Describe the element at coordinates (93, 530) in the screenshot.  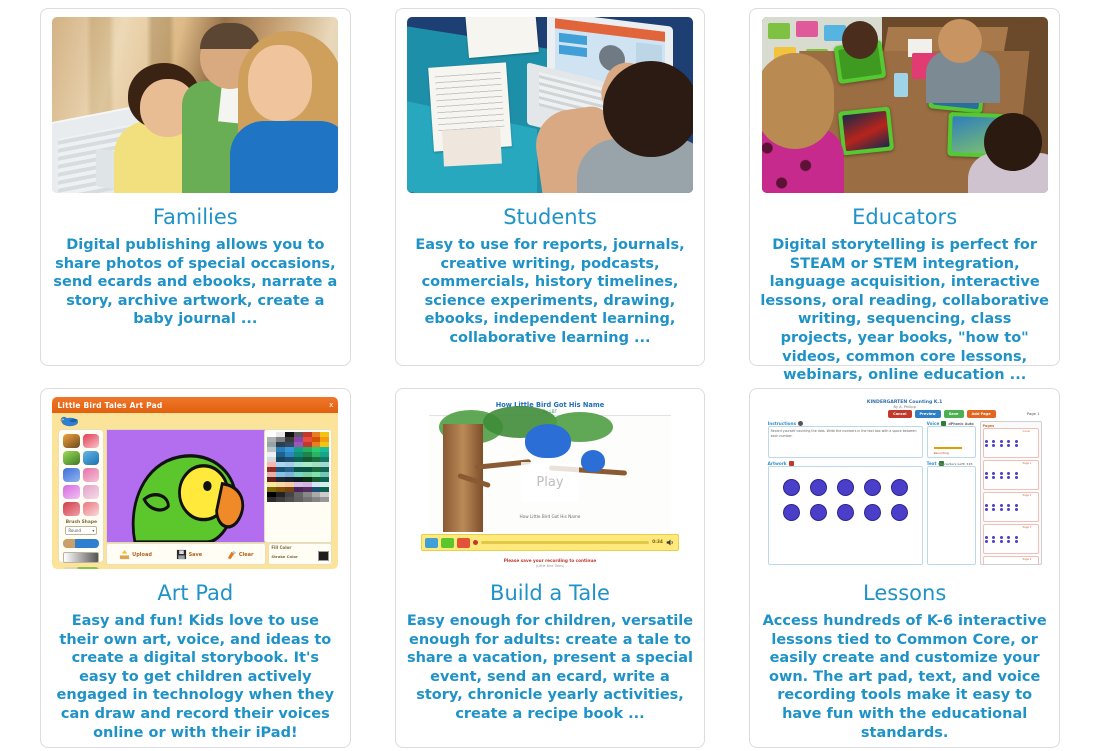
I see `chevron-down-icon: ▾` at that location.